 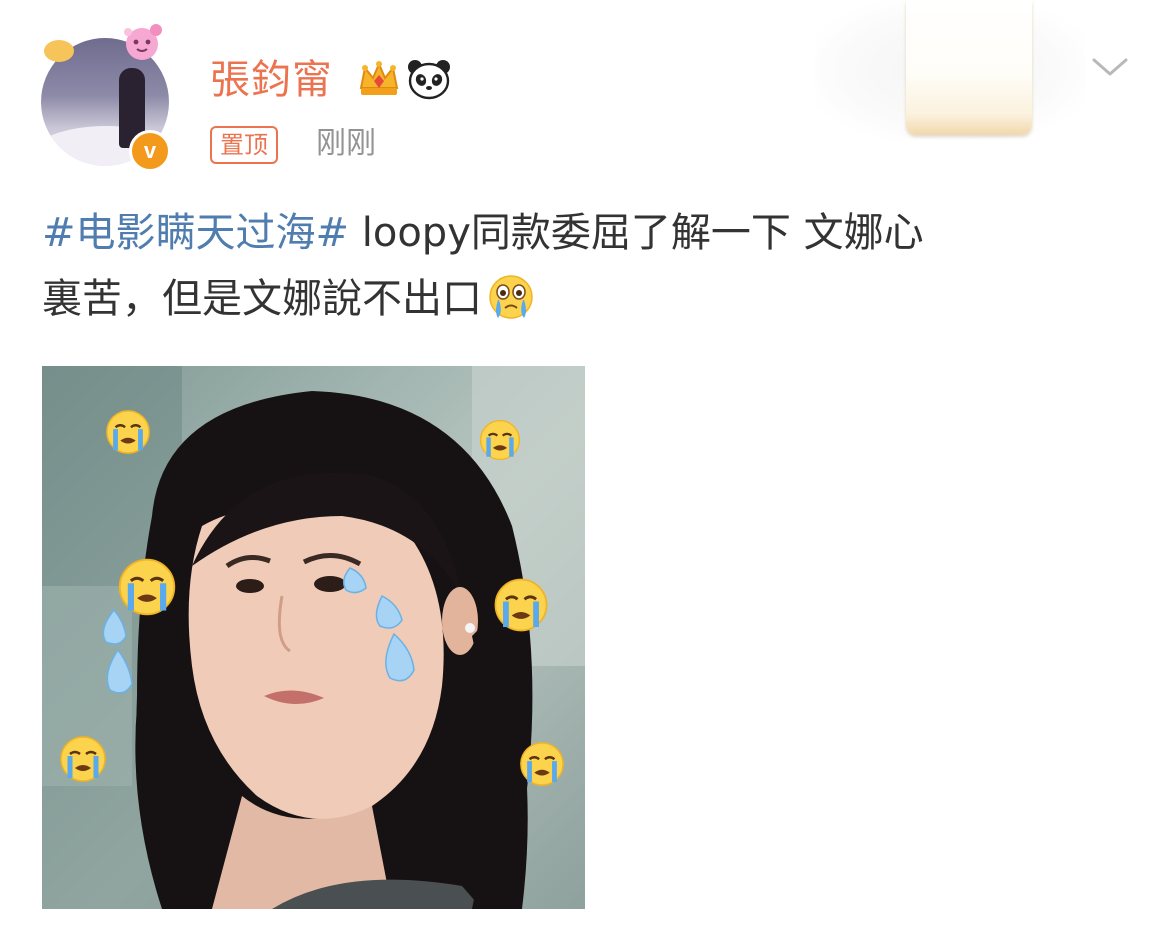 I want to click on cover-ornament, so click(x=969, y=67).